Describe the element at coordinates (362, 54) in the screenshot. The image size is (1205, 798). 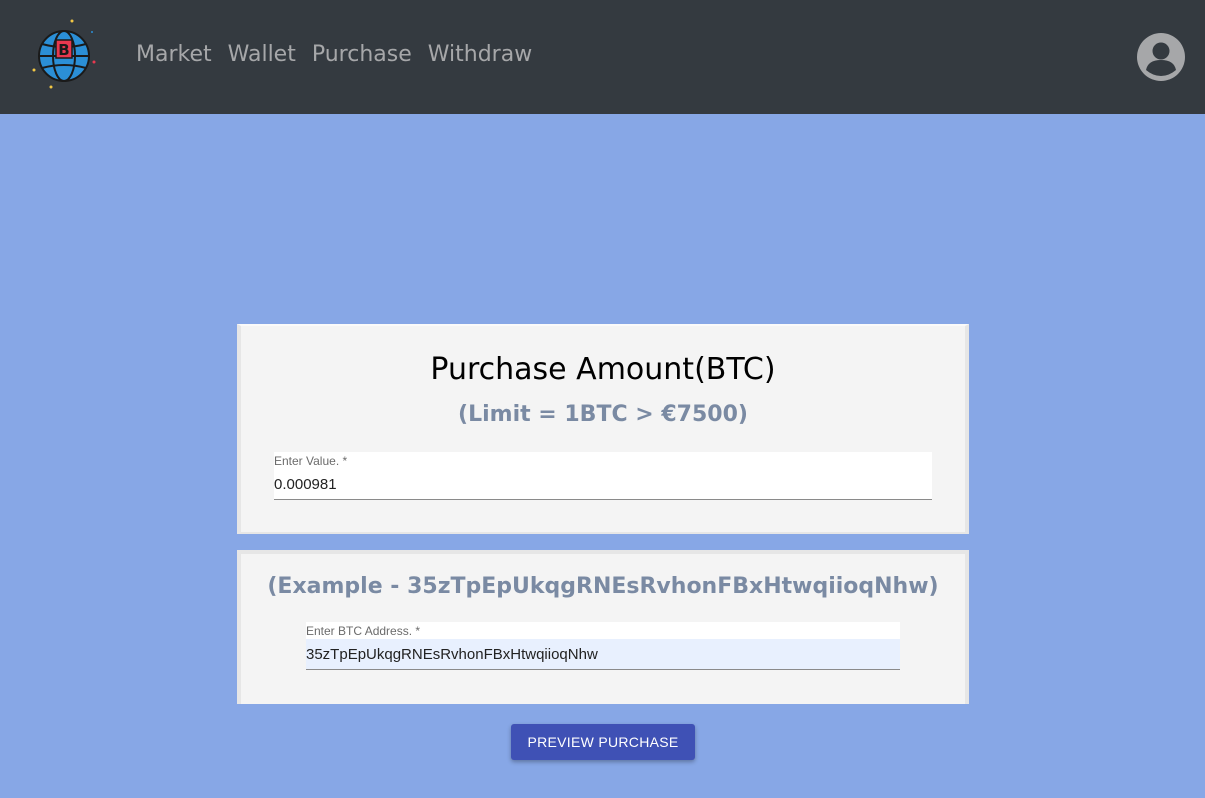
I see `nav-link-purchase: Purchase` at that location.